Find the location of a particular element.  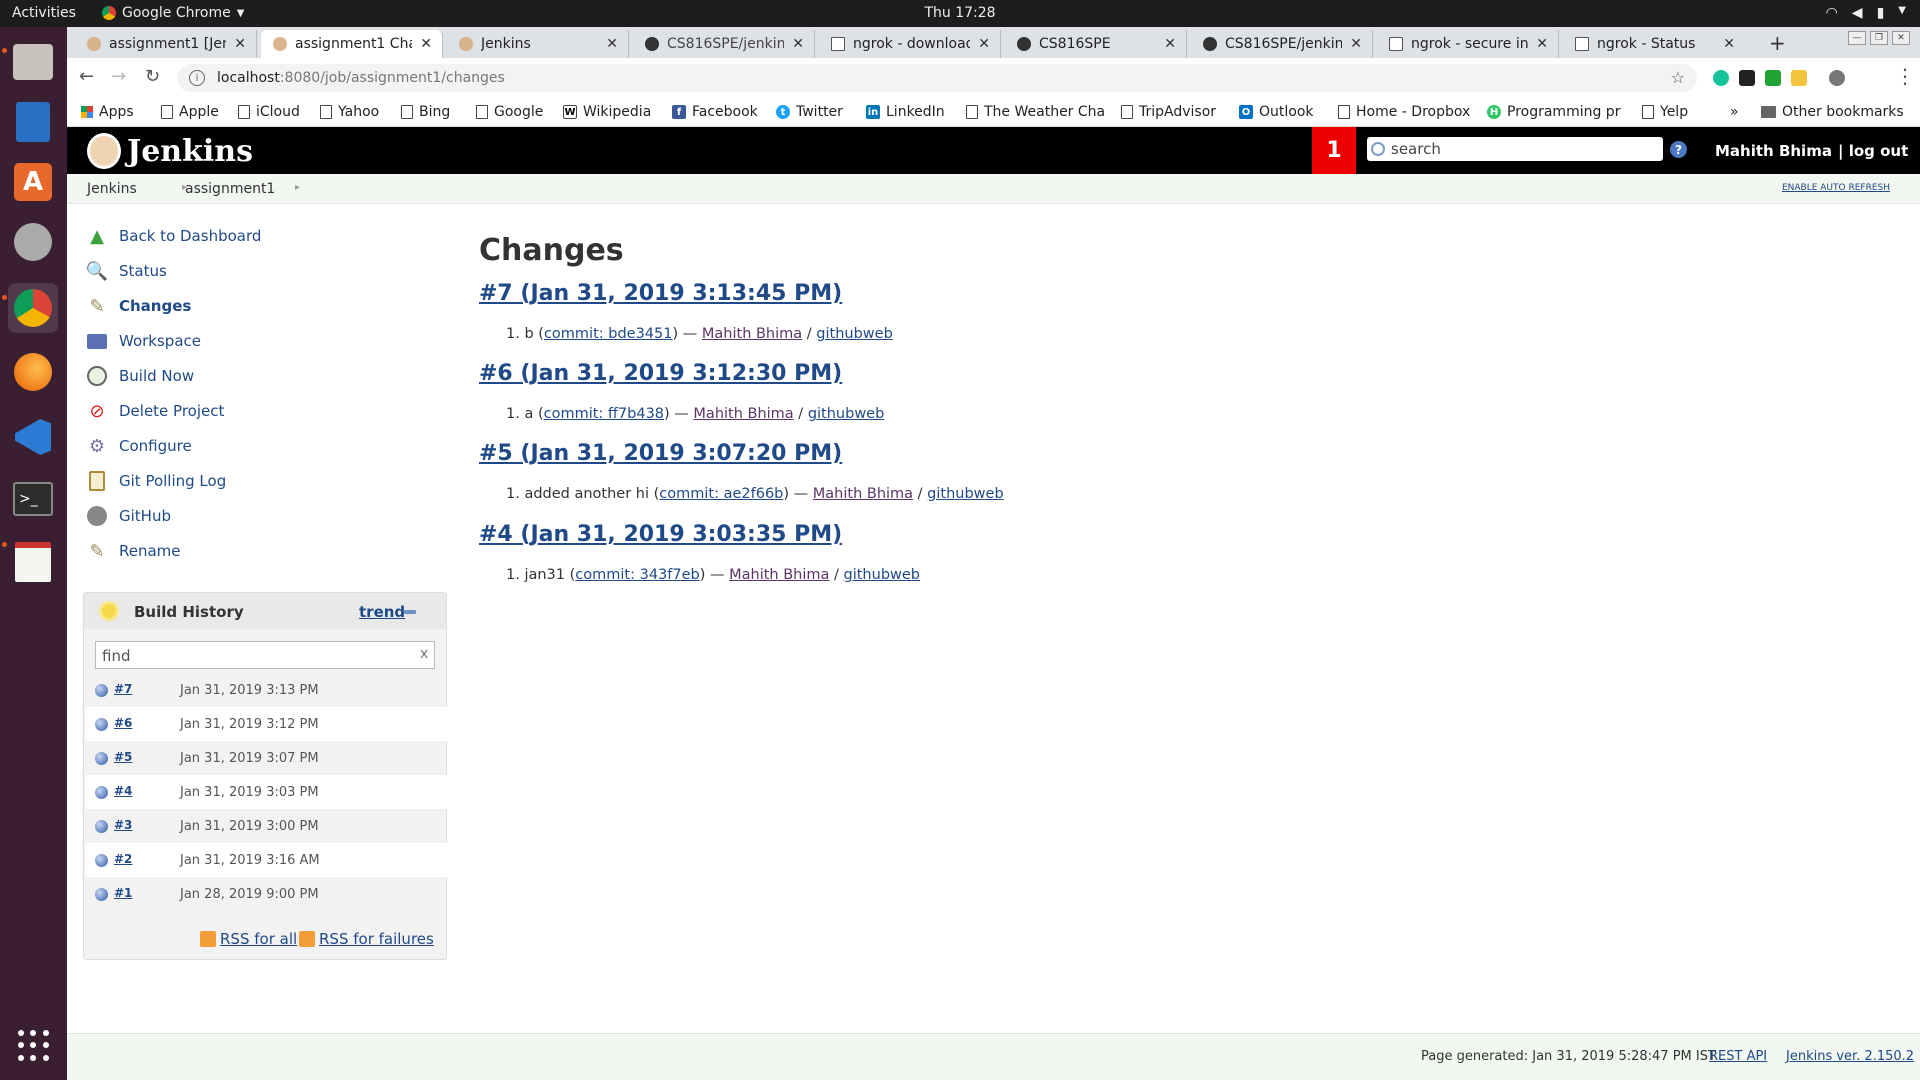

profile-avatar-icon is located at coordinates (1837, 78).